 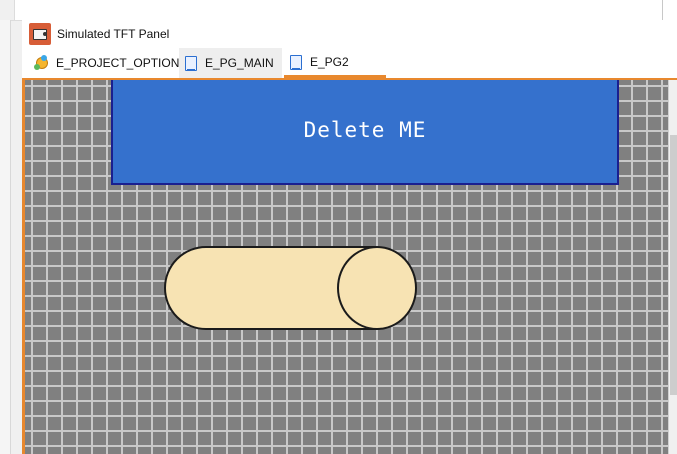 I want to click on scrollbar-thumb, so click(x=673, y=265).